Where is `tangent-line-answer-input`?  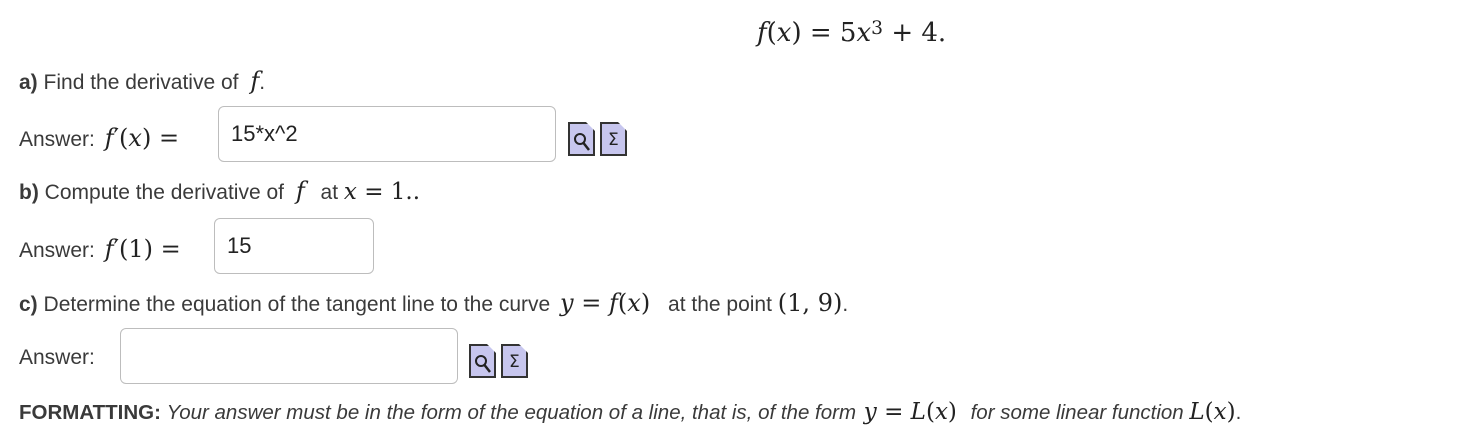
tangent-line-answer-input is located at coordinates (289, 356).